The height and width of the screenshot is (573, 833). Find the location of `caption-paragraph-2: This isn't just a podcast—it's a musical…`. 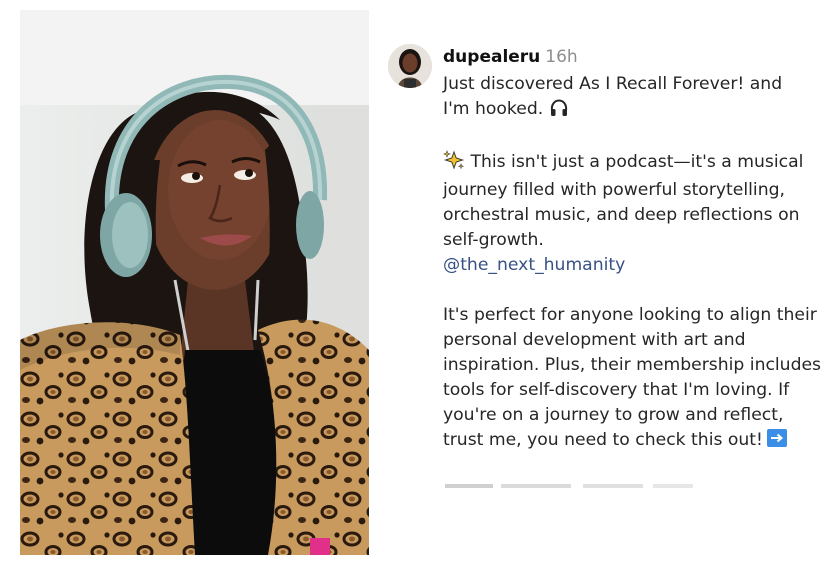

caption-paragraph-2: This isn't just a podcast—it's a musical… is located at coordinates (635, 214).